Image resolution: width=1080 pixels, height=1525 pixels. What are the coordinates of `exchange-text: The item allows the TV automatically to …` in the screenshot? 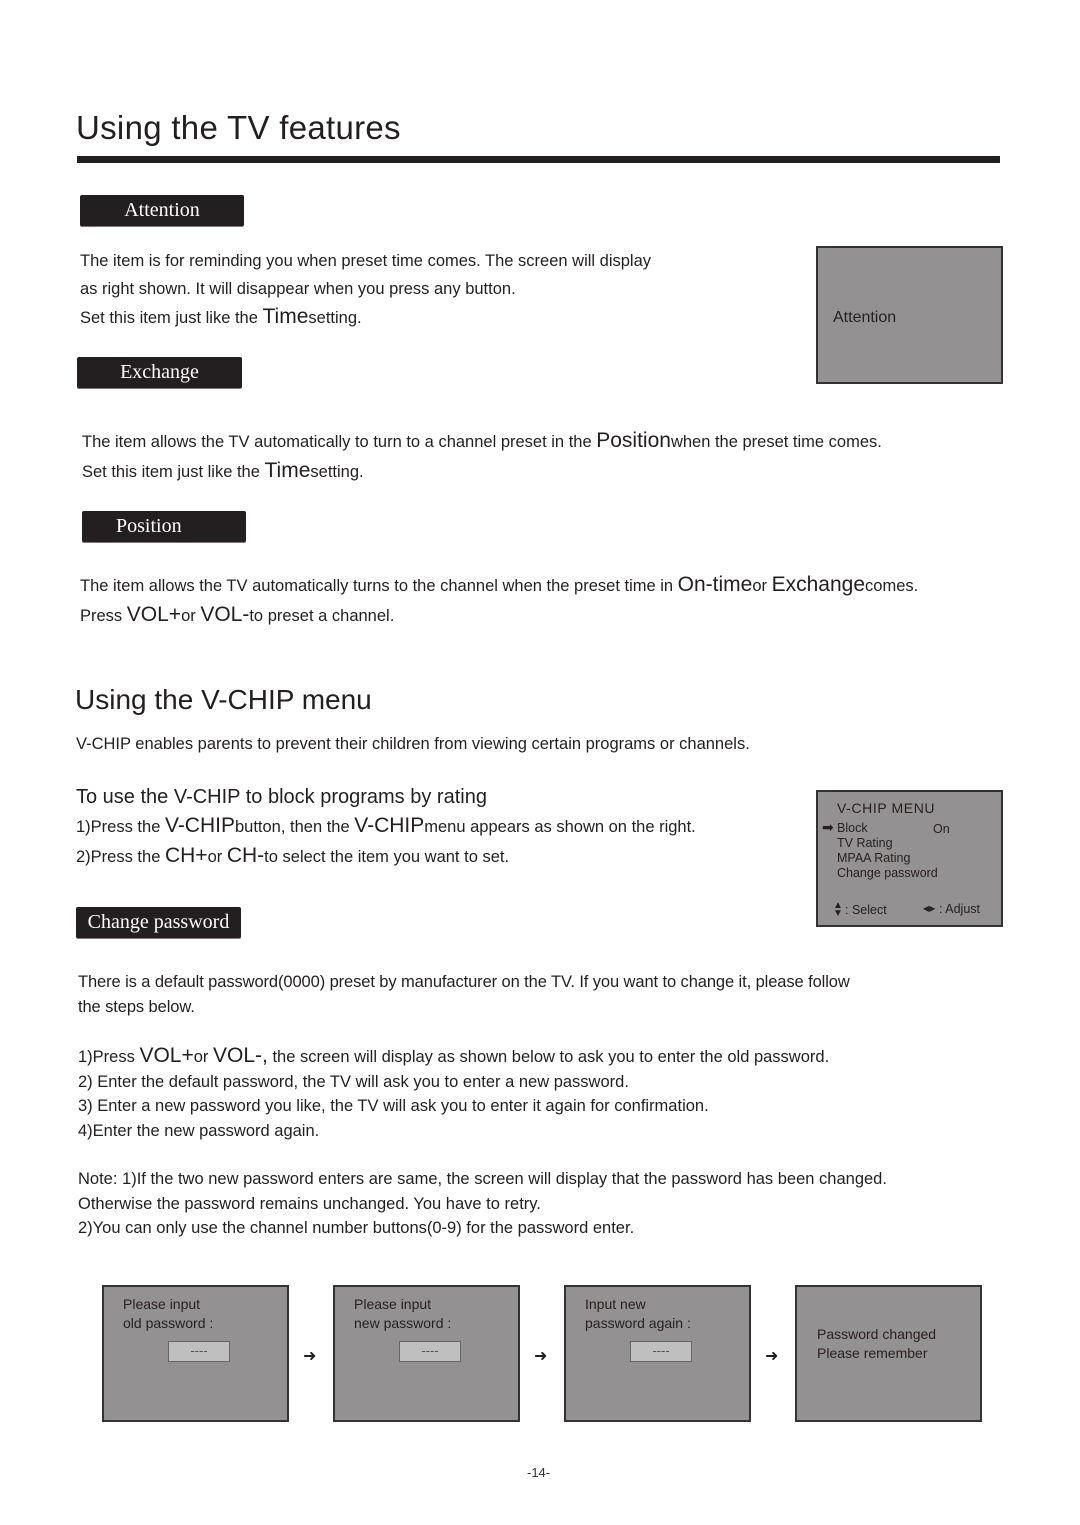 It's located at (482, 456).